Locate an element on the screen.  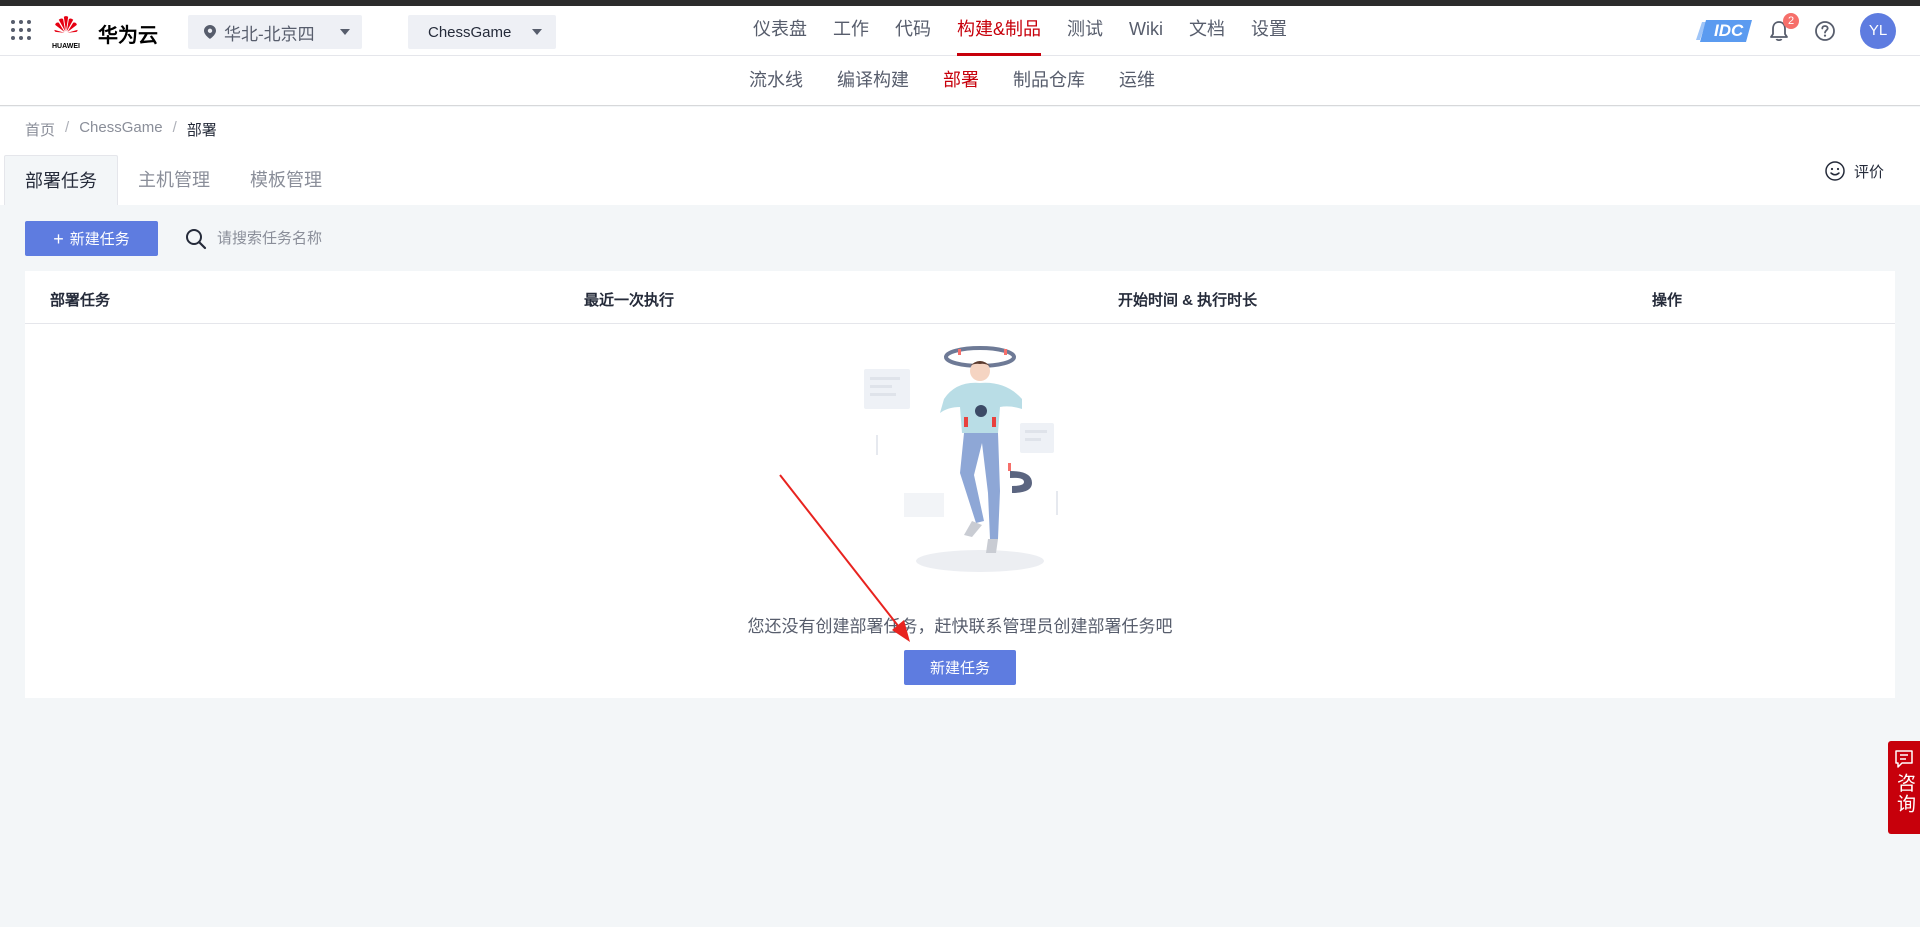
column-header-start-duration: 开始时间 & 执行时长 is located at coordinates (1188, 300).